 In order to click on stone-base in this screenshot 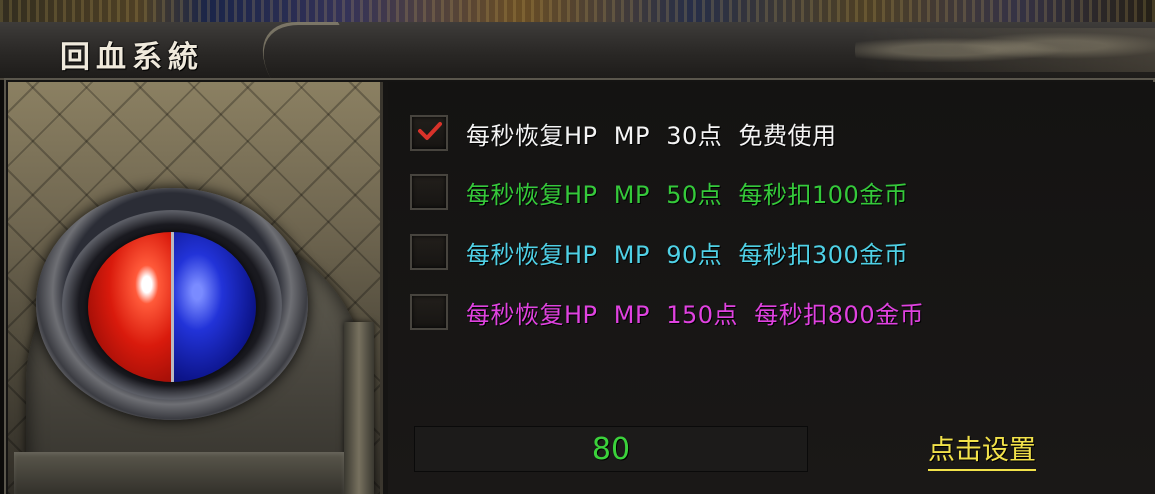, I will do `click(179, 473)`.